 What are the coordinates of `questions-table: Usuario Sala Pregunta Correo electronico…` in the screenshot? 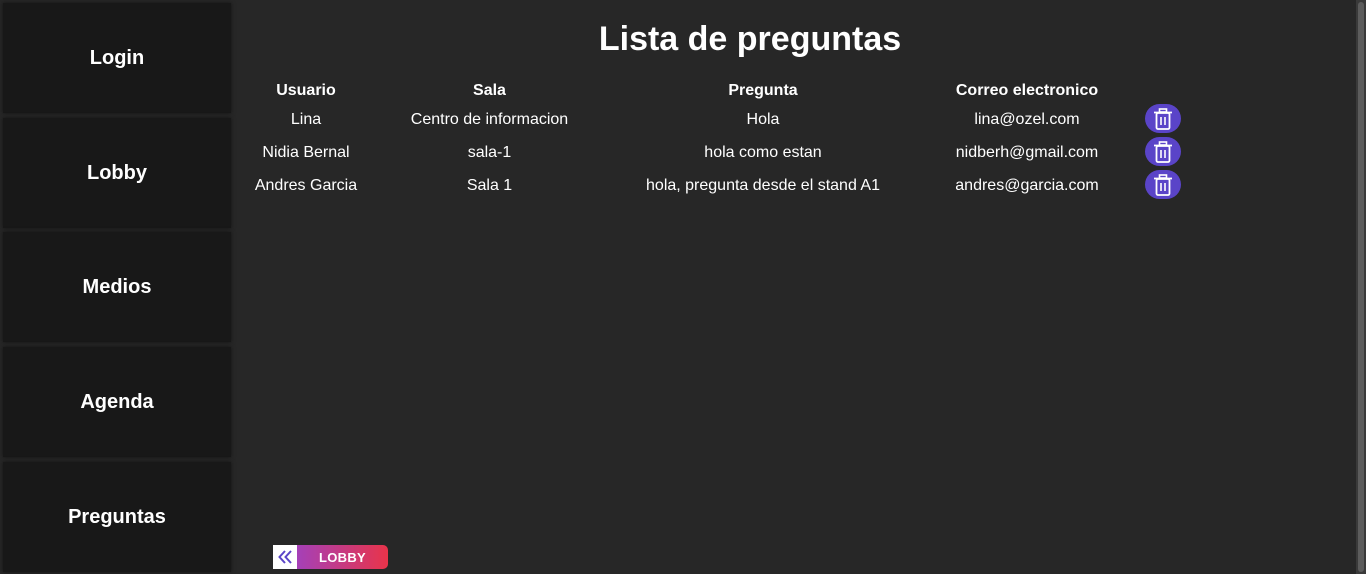 It's located at (715, 140).